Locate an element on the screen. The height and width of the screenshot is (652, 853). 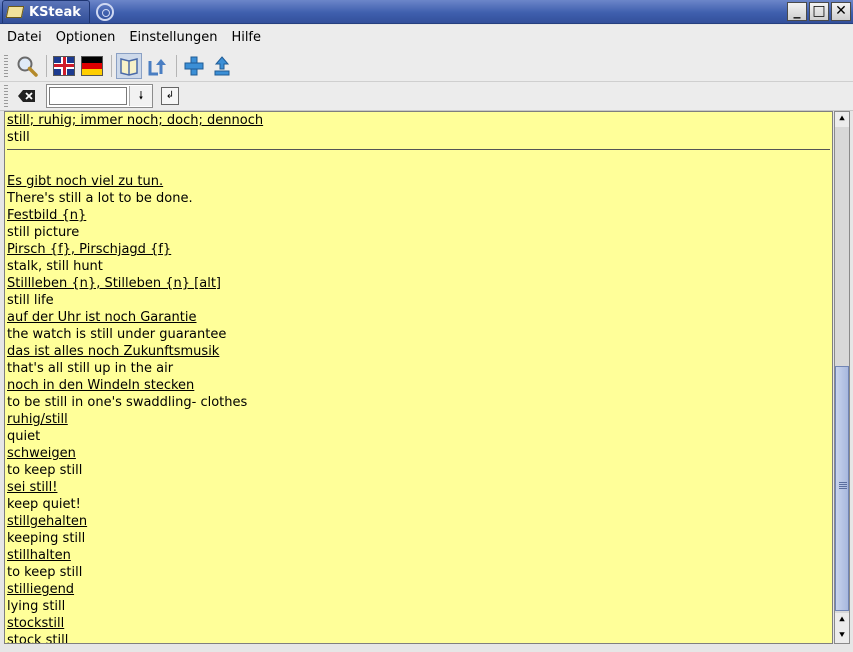
result-english: stalk, still hunt is located at coordinates (55, 266).